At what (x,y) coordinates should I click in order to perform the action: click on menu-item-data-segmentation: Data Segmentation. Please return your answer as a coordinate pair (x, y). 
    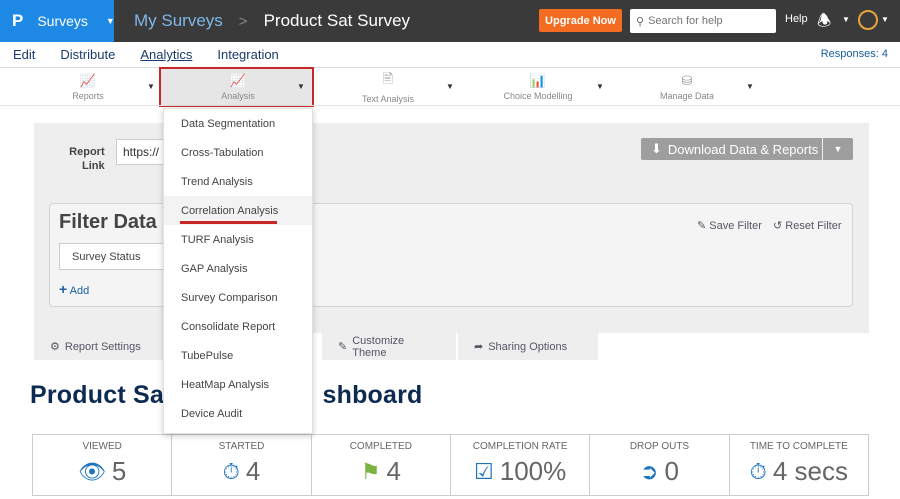
    Looking at the image, I should click on (238, 123).